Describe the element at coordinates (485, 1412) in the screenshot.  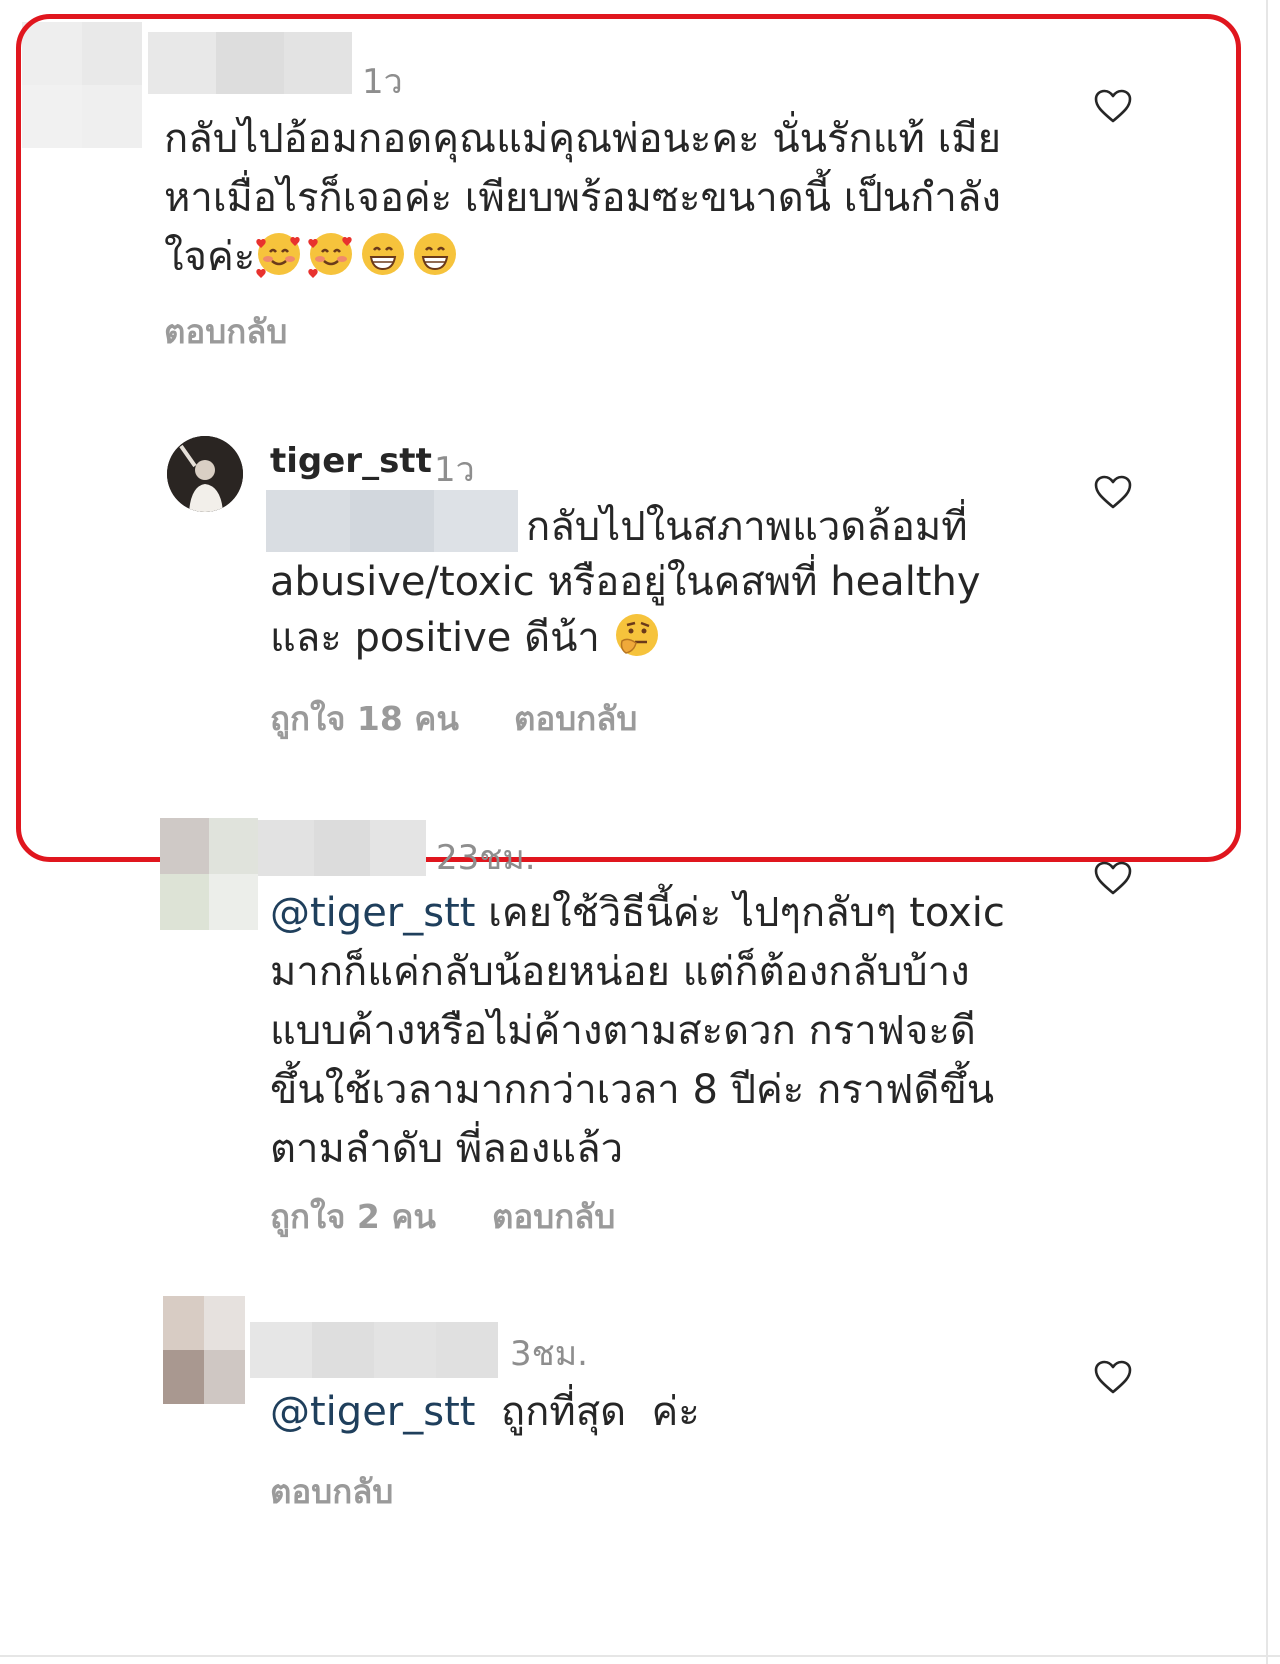
I see `comment-text: @tiger_stt ถูกที่สุด ค่ะ` at that location.